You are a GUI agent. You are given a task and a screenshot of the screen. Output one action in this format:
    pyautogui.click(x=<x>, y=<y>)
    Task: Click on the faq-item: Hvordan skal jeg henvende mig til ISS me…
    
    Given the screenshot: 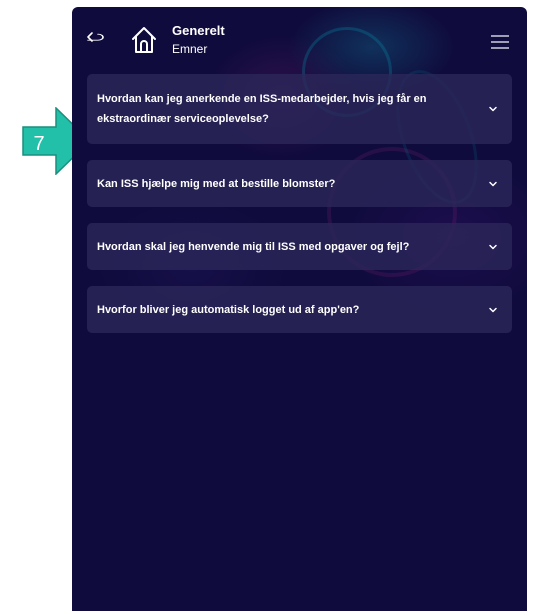 What is the action you would take?
    pyautogui.click(x=299, y=246)
    